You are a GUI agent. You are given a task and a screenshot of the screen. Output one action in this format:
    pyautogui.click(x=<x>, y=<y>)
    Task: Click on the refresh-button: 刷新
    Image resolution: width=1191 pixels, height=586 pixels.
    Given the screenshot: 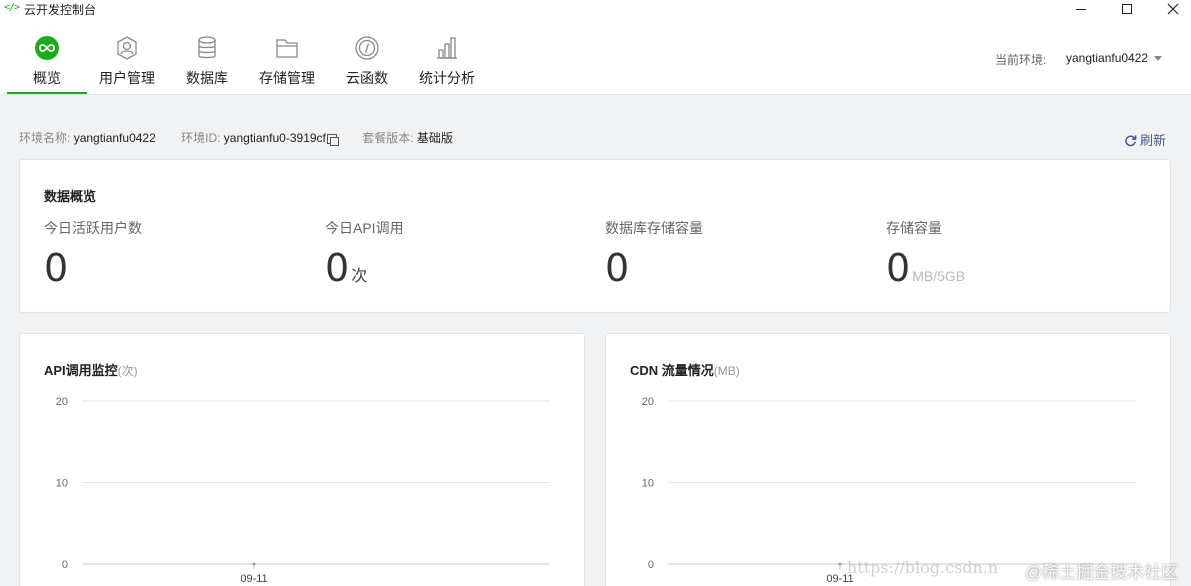 What is the action you would take?
    pyautogui.click(x=1145, y=139)
    